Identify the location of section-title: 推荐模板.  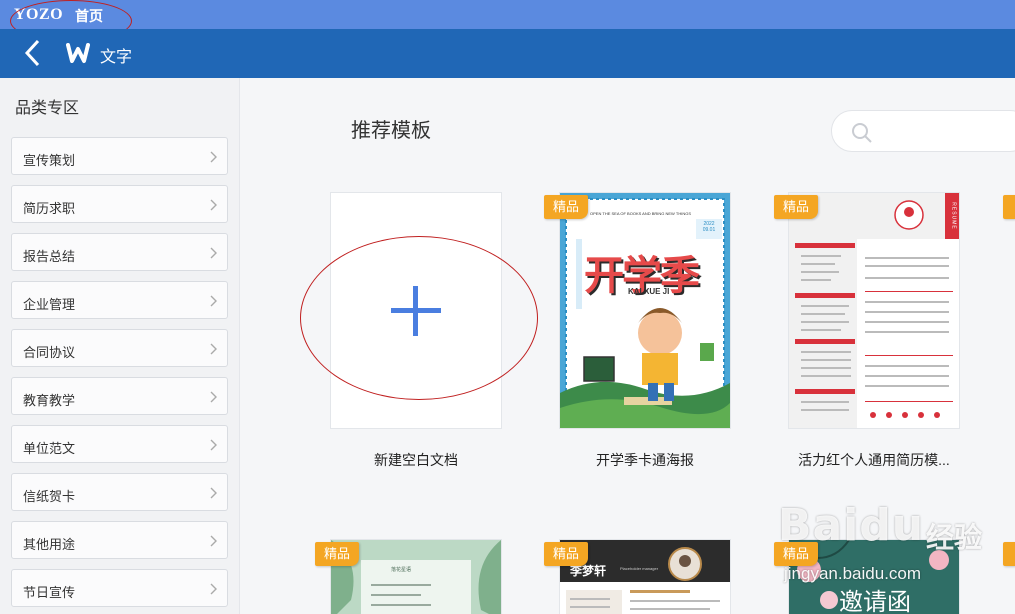
(391, 131).